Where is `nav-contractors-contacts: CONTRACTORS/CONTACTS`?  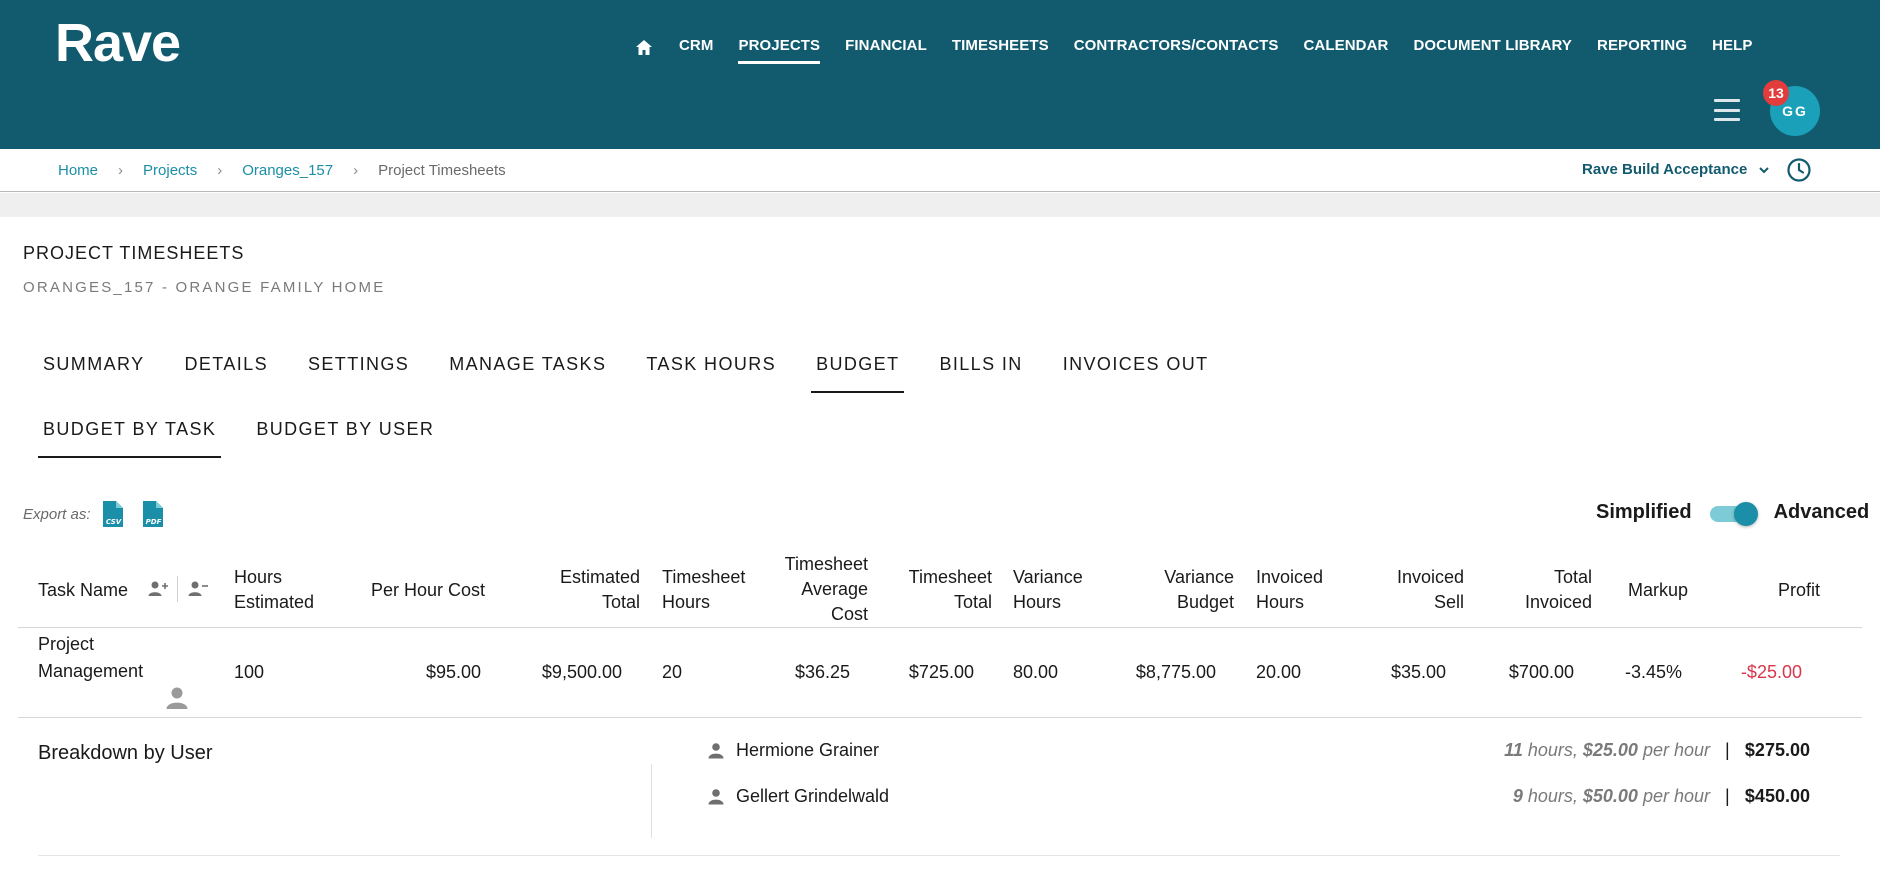 nav-contractors-contacts: CONTRACTORS/CONTACTS is located at coordinates (1176, 47).